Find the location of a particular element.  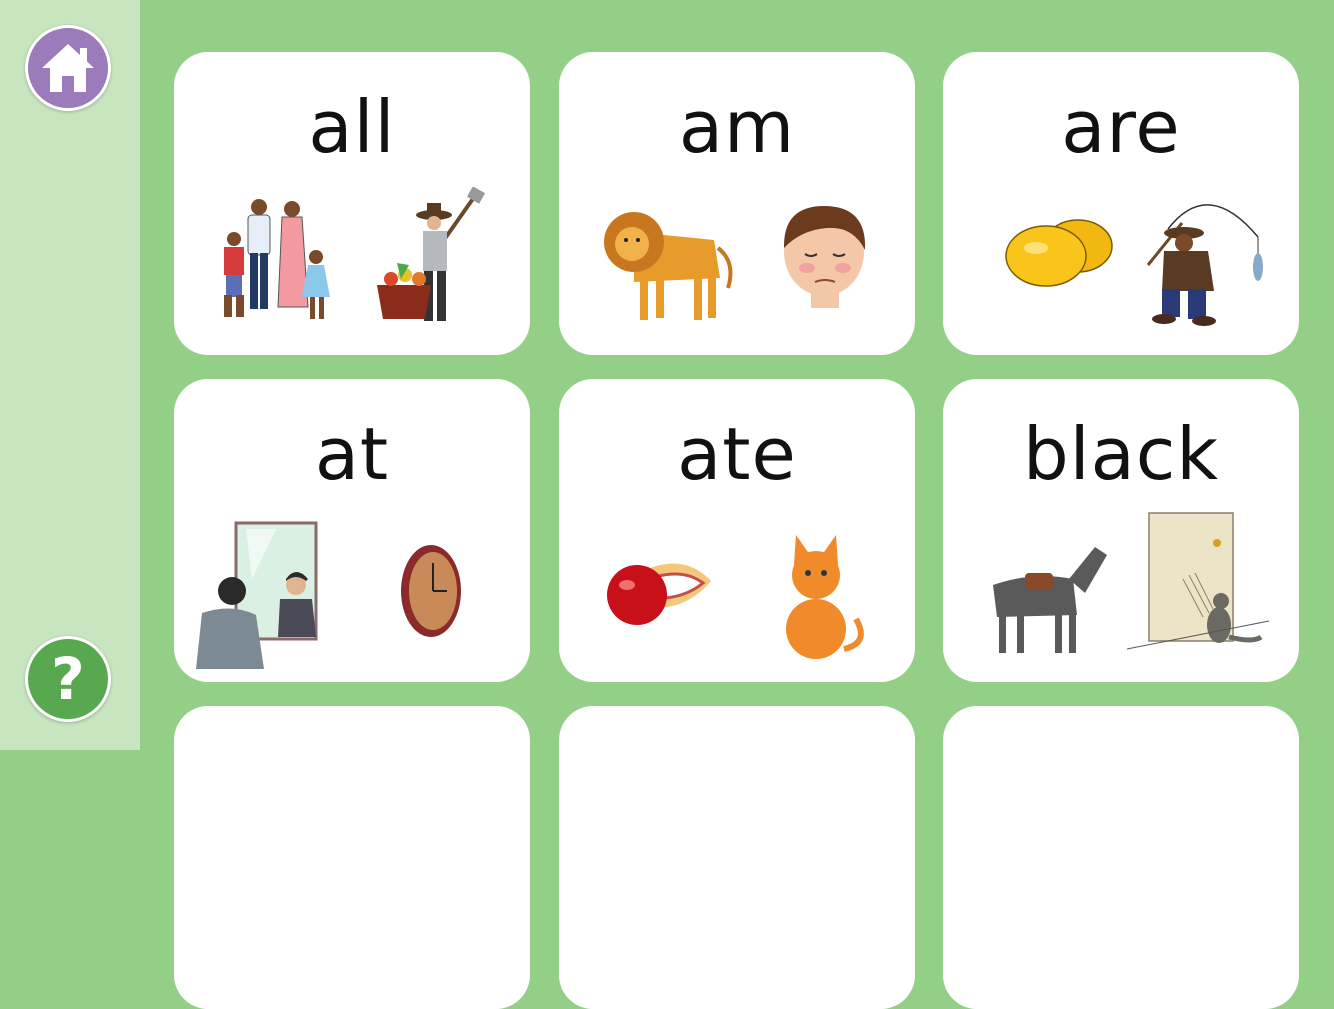

home-icon is located at coordinates (68, 68).